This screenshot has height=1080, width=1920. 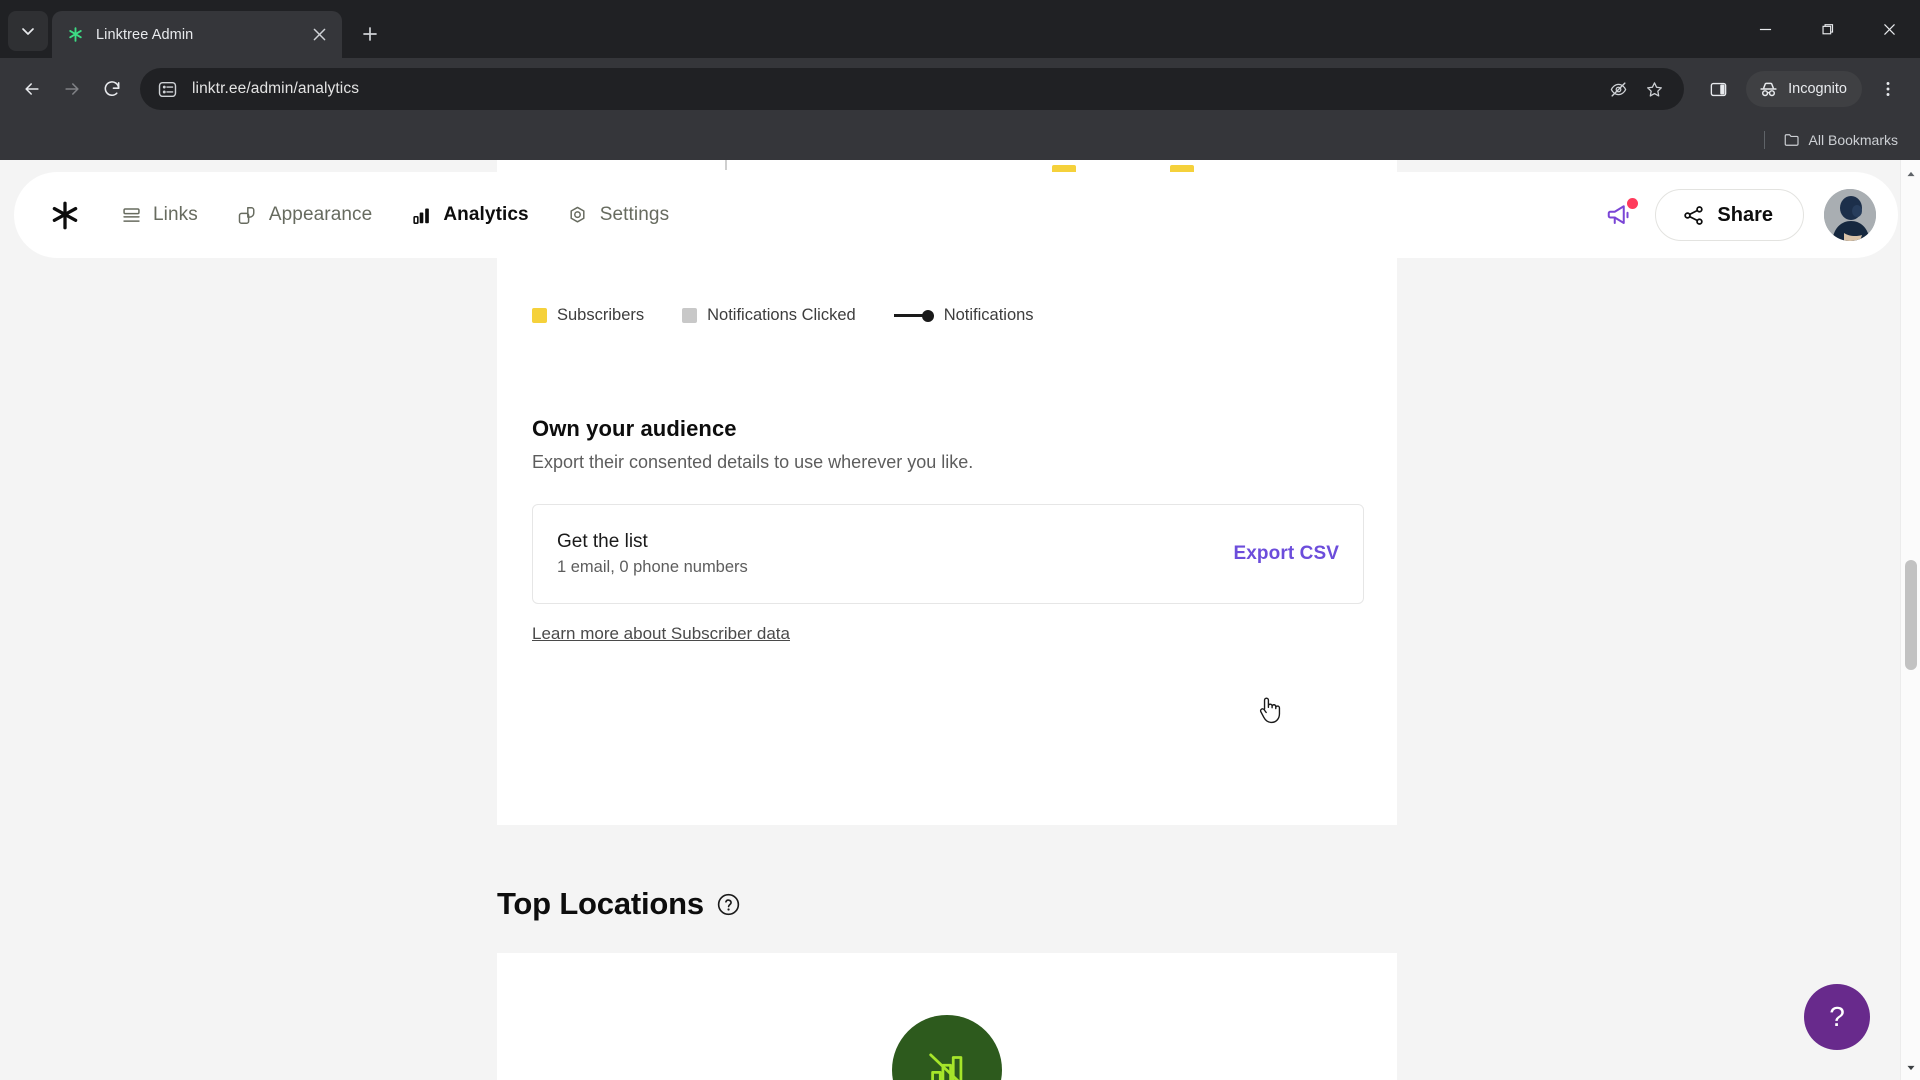 I want to click on nav-tab-settings: Settings, so click(x=618, y=215).